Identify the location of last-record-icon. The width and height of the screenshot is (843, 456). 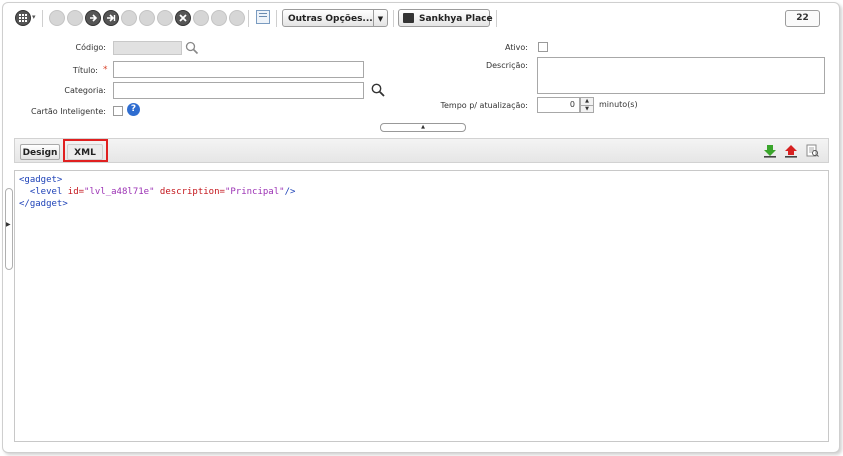
(111, 18).